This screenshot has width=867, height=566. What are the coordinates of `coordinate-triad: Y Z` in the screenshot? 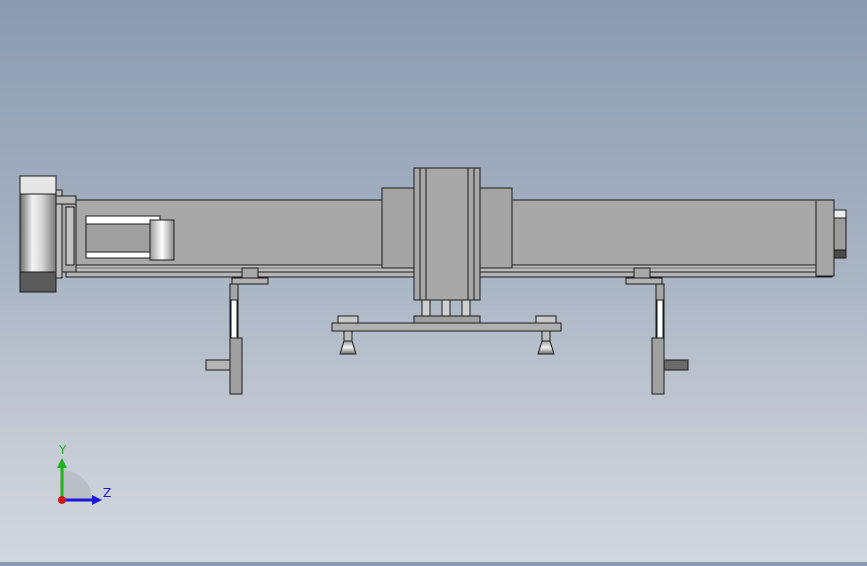 It's located at (84, 474).